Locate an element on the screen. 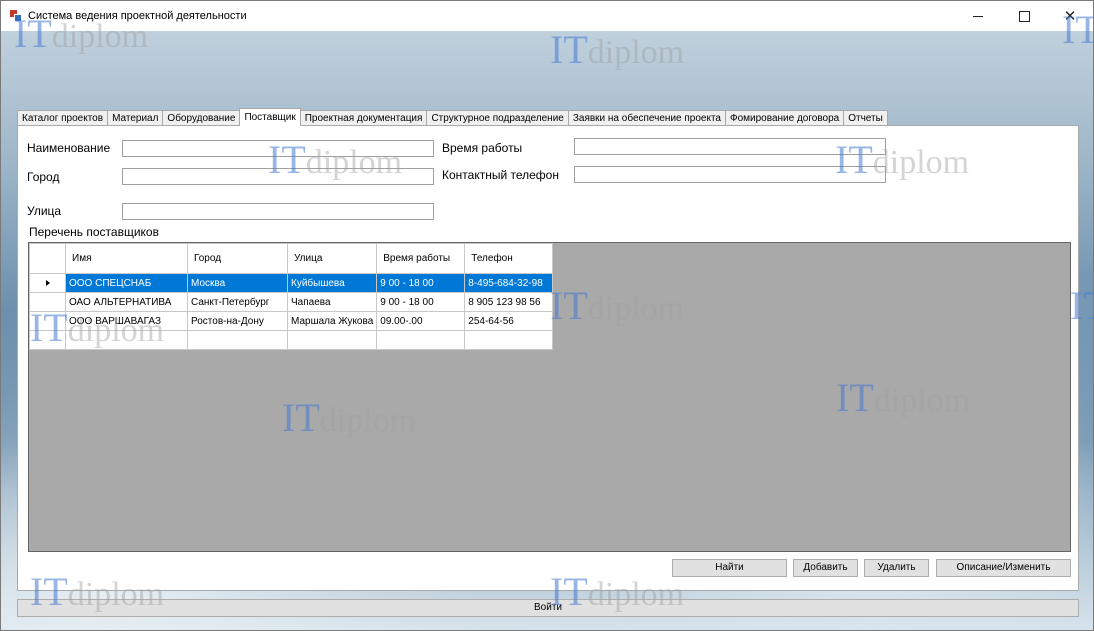 Image resolution: width=1094 pixels, height=631 pixels. tab-reports: Отчеты is located at coordinates (865, 118).